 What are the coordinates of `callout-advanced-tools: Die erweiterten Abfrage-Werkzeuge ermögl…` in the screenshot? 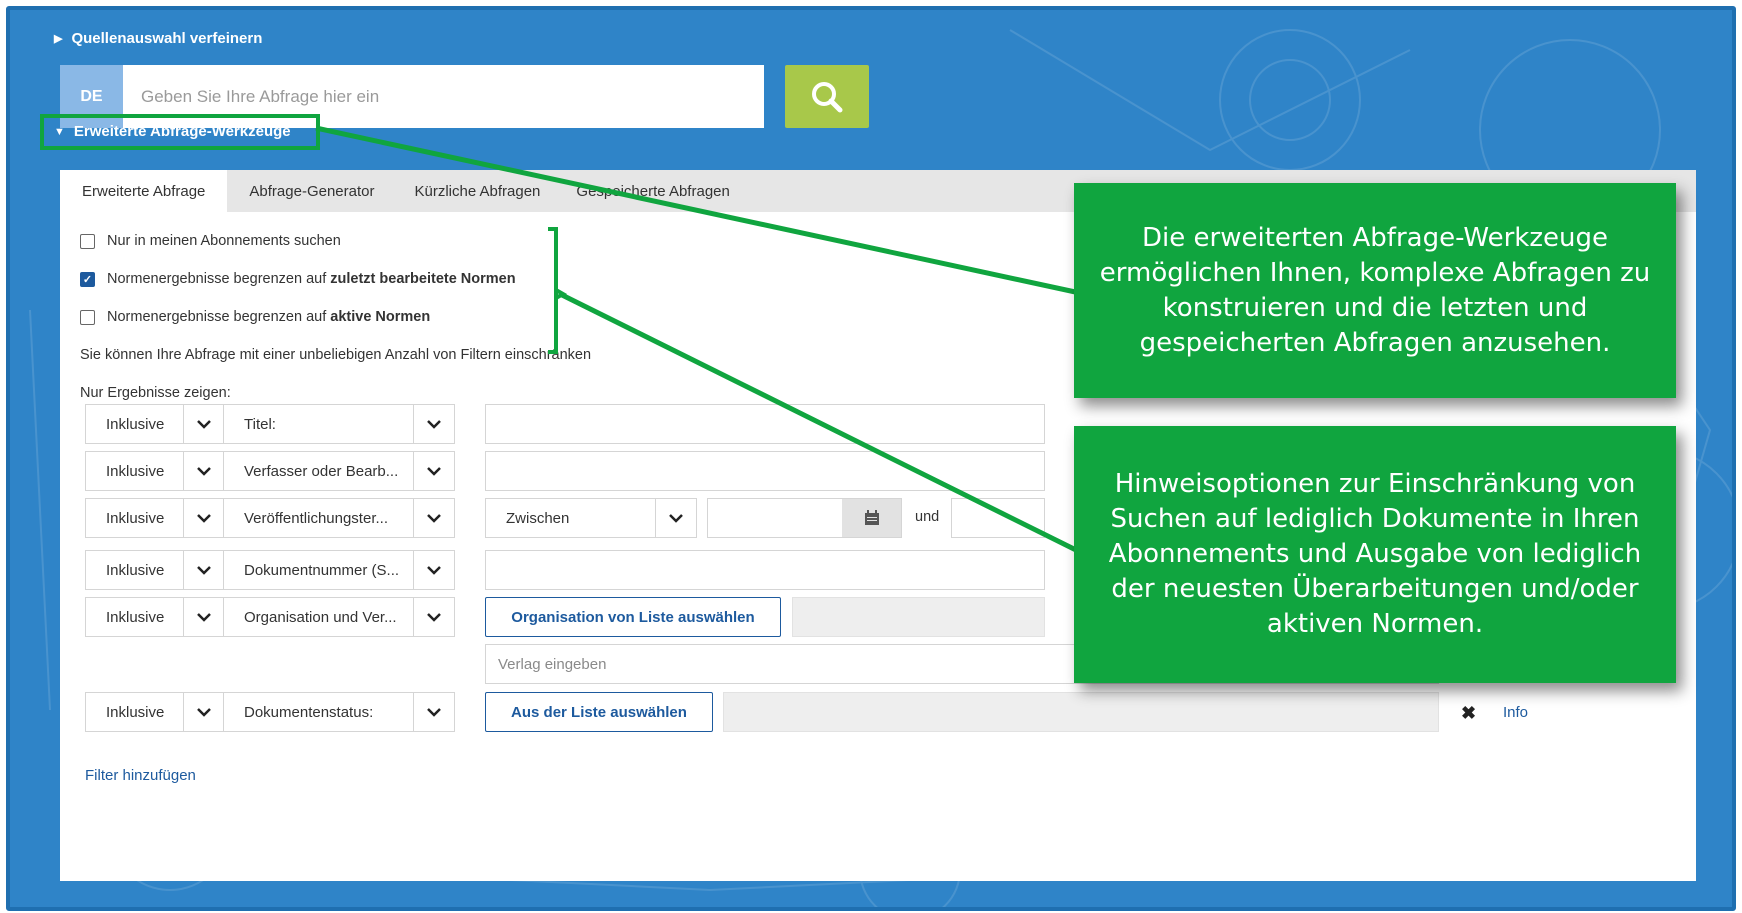 It's located at (1375, 290).